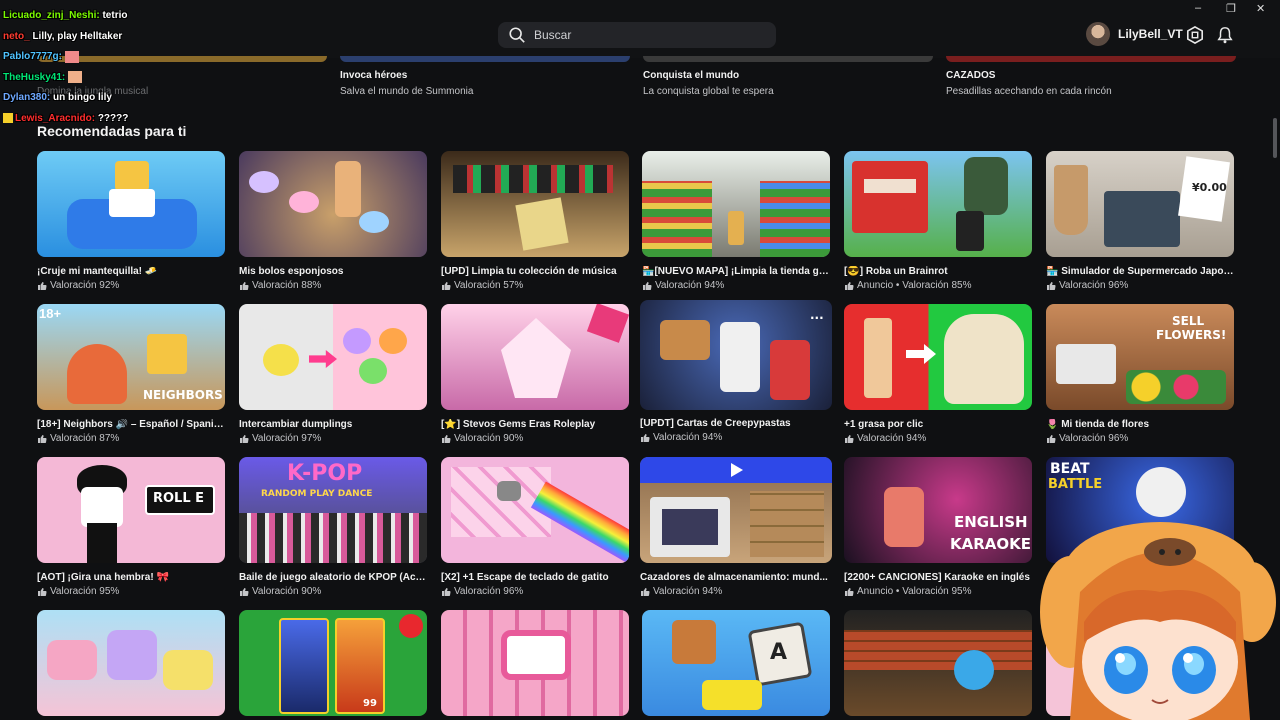 This screenshot has width=1280, height=720. I want to click on play-button, so click(736, 470).